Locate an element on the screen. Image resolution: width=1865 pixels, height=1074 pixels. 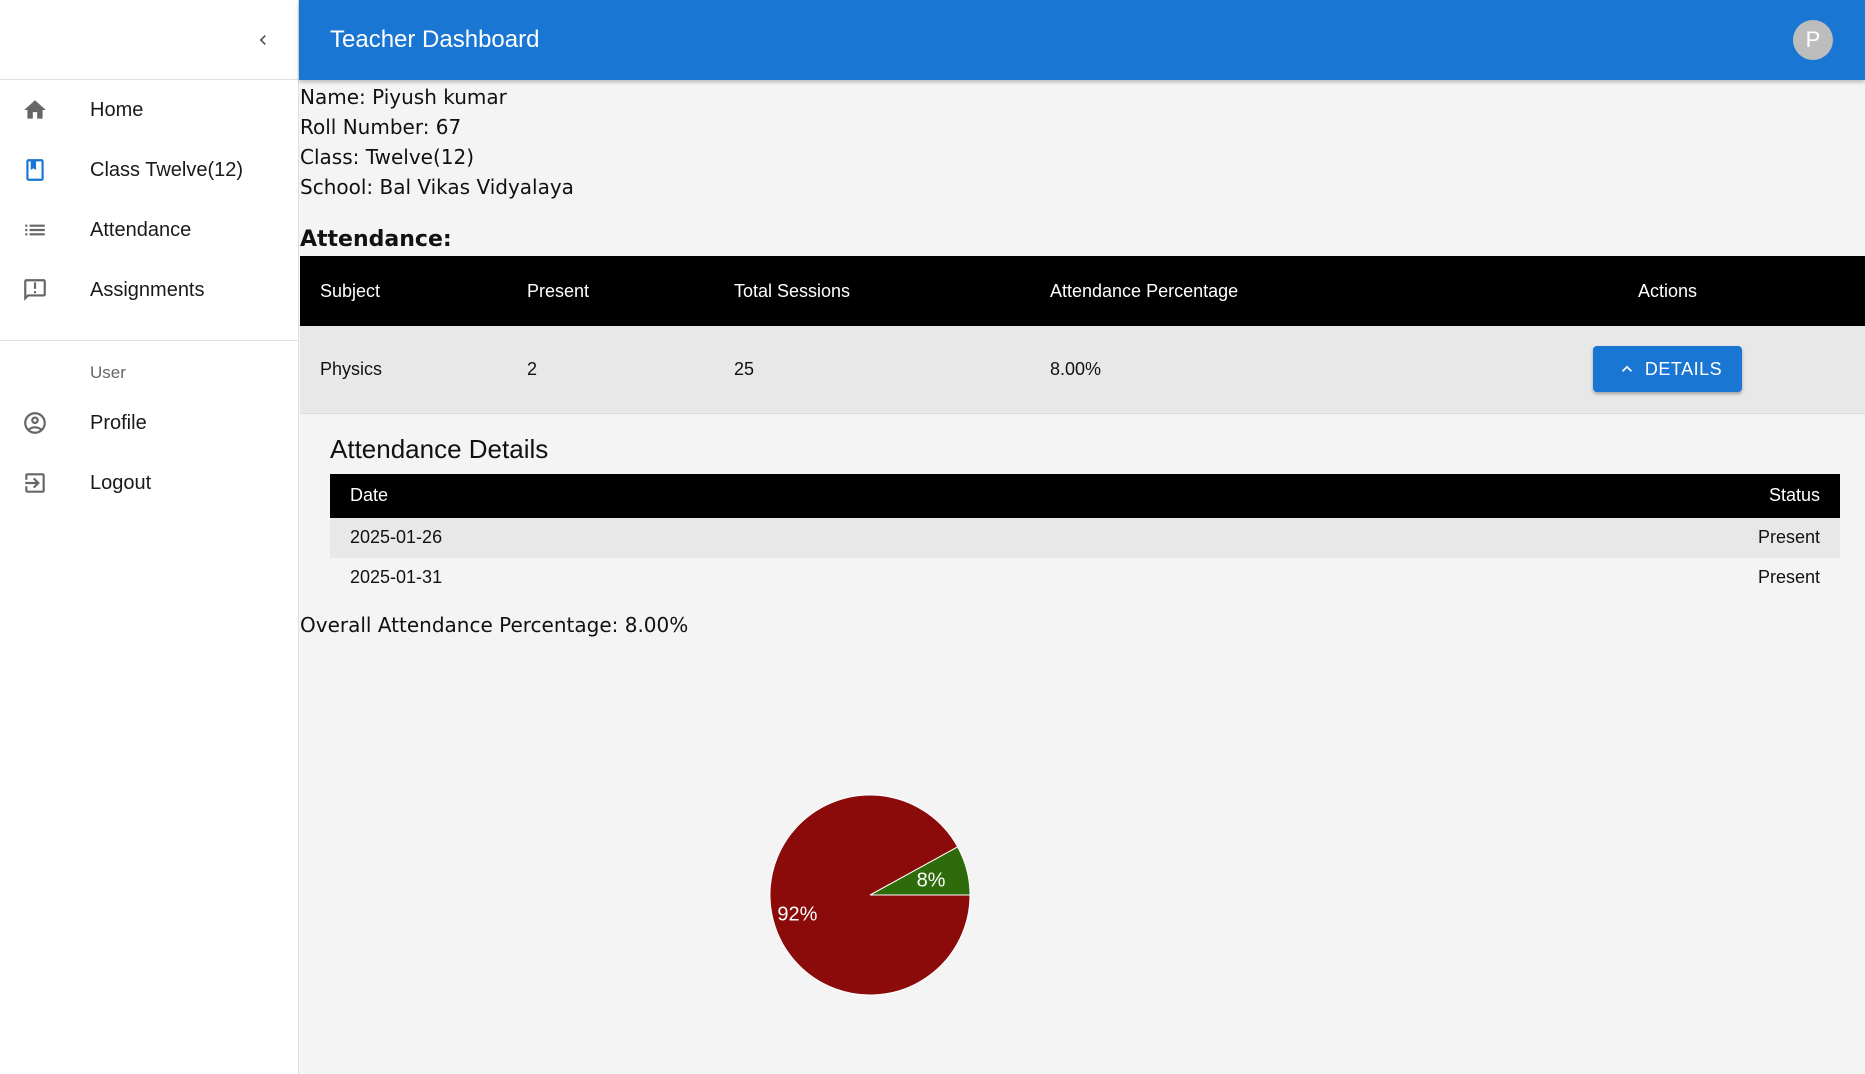
avatar: P is located at coordinates (1813, 40).